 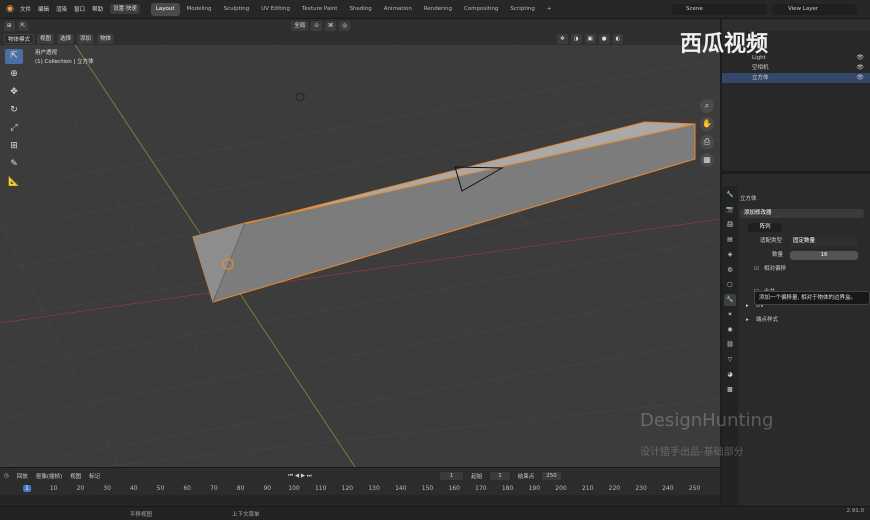 What do you see at coordinates (500, 476) in the screenshot?
I see `start-frame-field: 1` at bounding box center [500, 476].